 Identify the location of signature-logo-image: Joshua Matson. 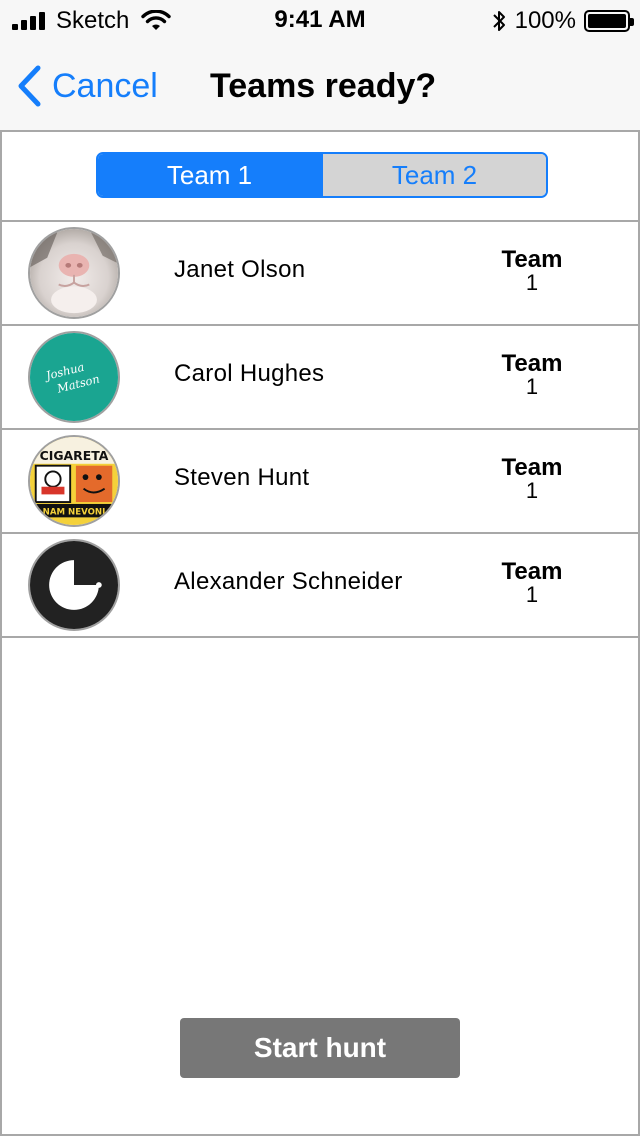
(74, 377).